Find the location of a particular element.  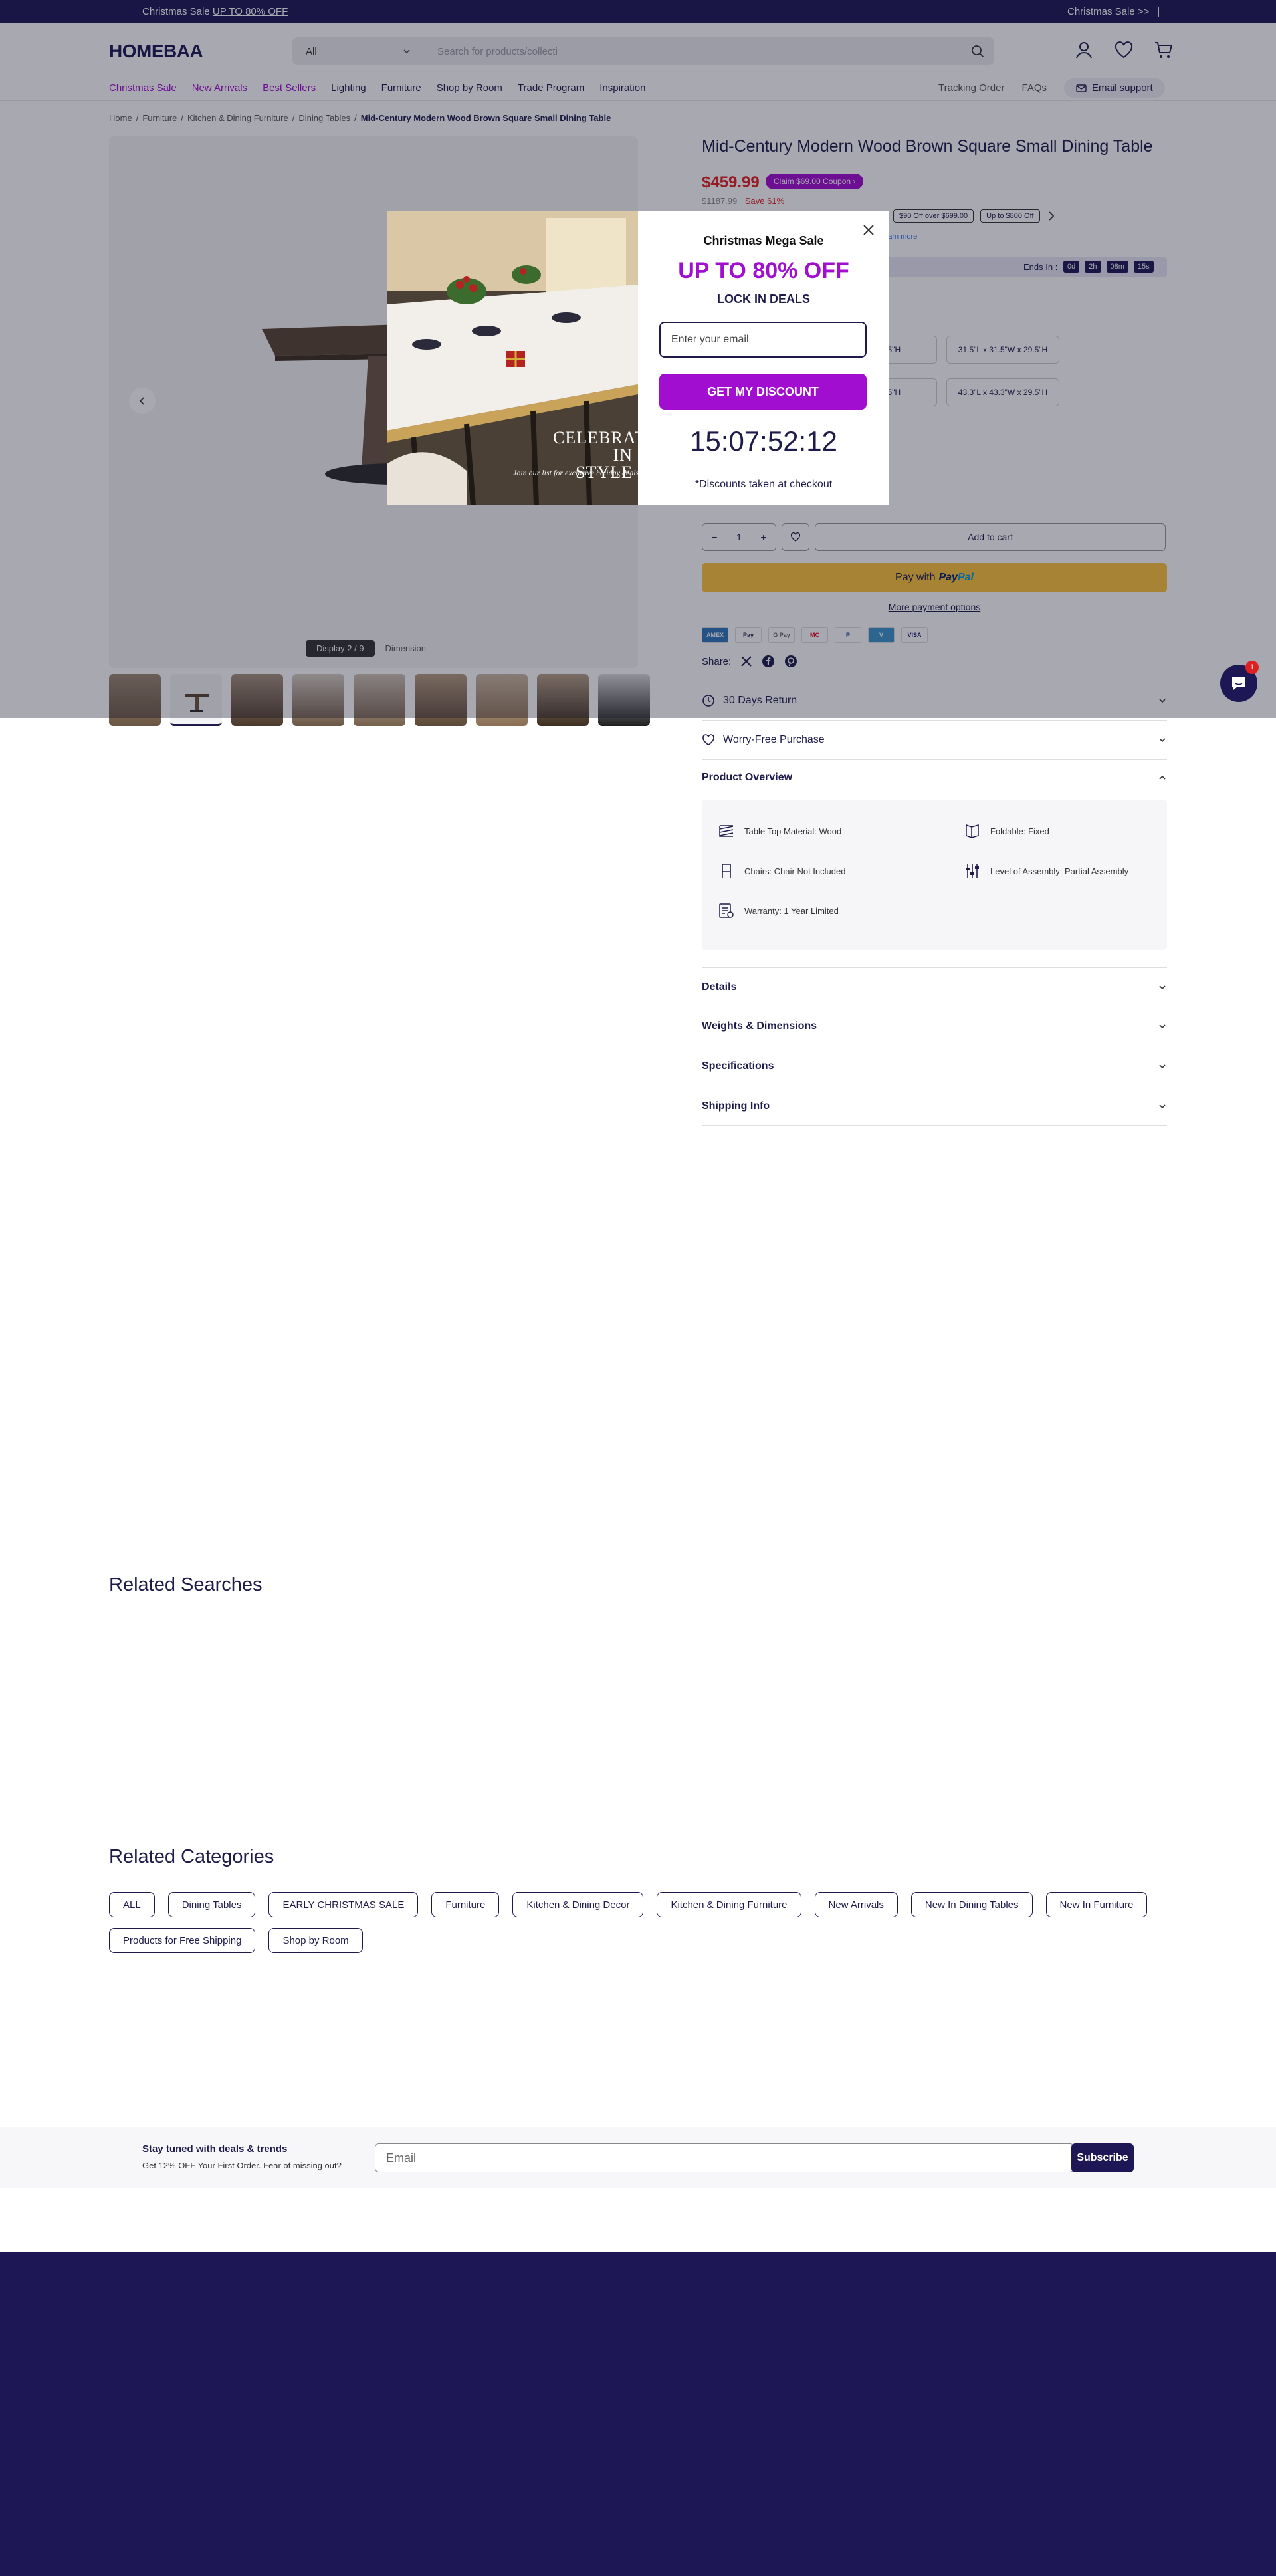

popup-countdown-timer: 15:07:52:12 is located at coordinates (763, 441).